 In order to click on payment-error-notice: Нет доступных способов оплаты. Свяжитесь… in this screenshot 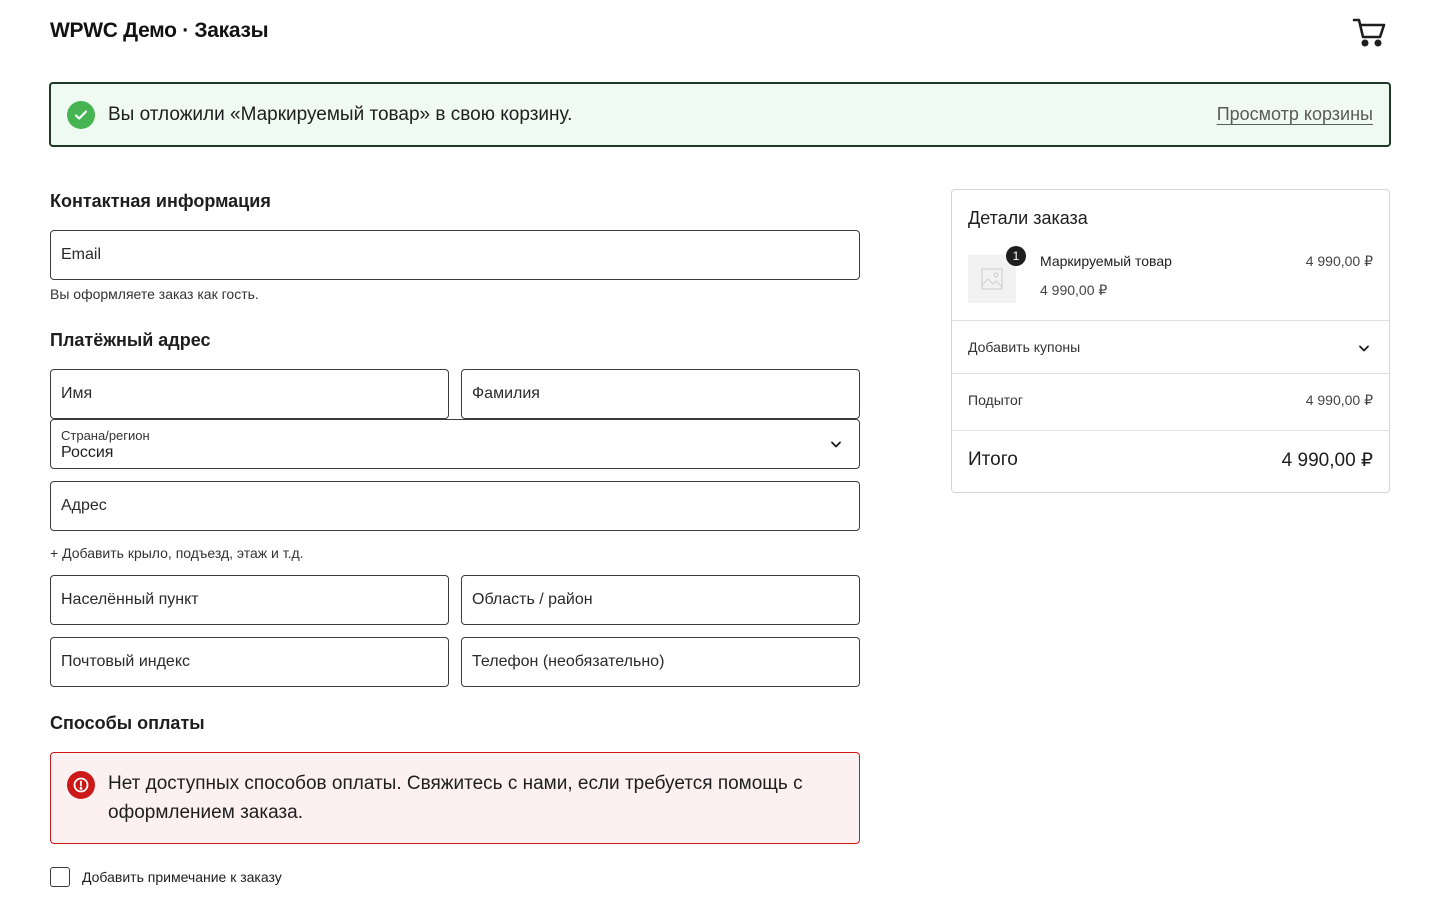, I will do `click(455, 798)`.